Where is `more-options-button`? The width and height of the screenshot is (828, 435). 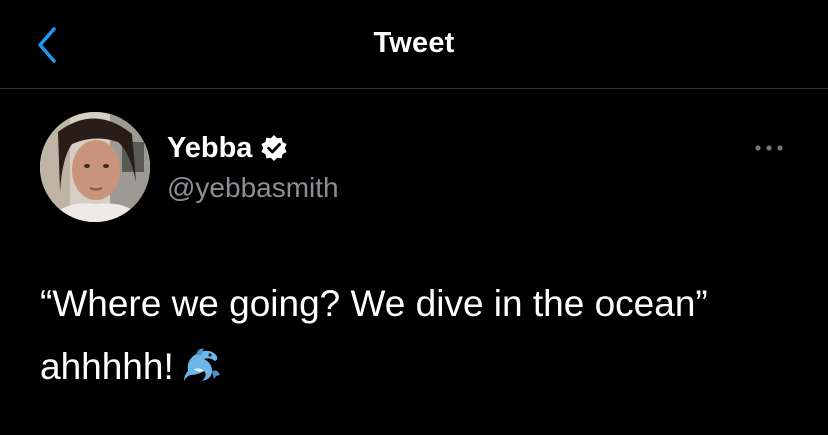
more-options-button is located at coordinates (770, 148).